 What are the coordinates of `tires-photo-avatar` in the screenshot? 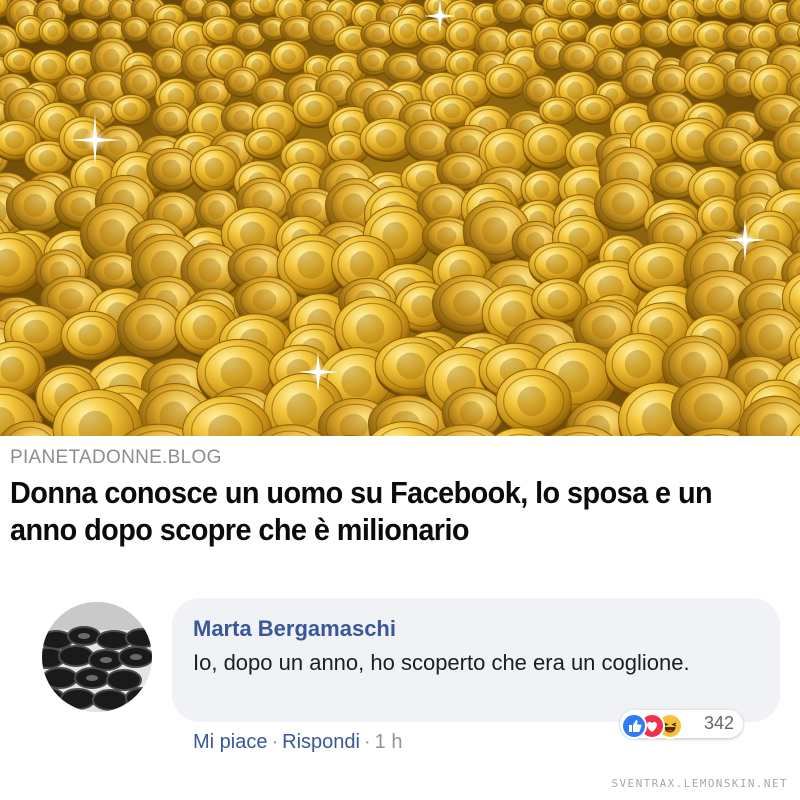 It's located at (97, 657).